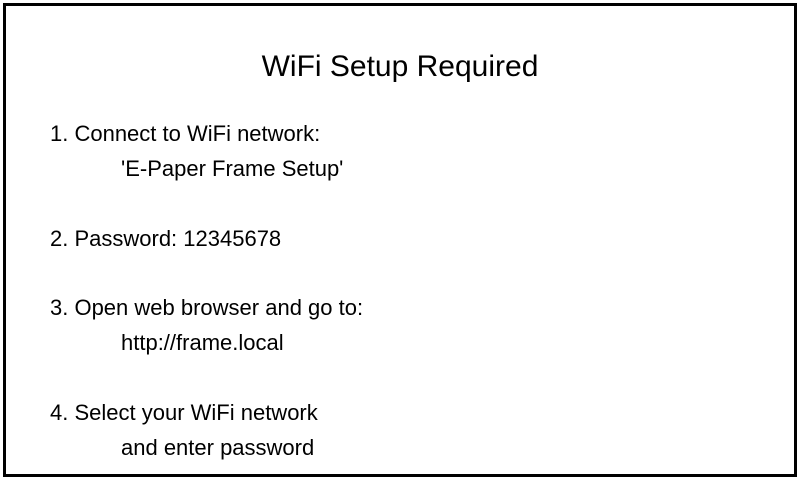 Image resolution: width=800 pixels, height=480 pixels. Describe the element at coordinates (185, 133) in the screenshot. I see `step-1: 1. Connect to WiFi network:` at that location.